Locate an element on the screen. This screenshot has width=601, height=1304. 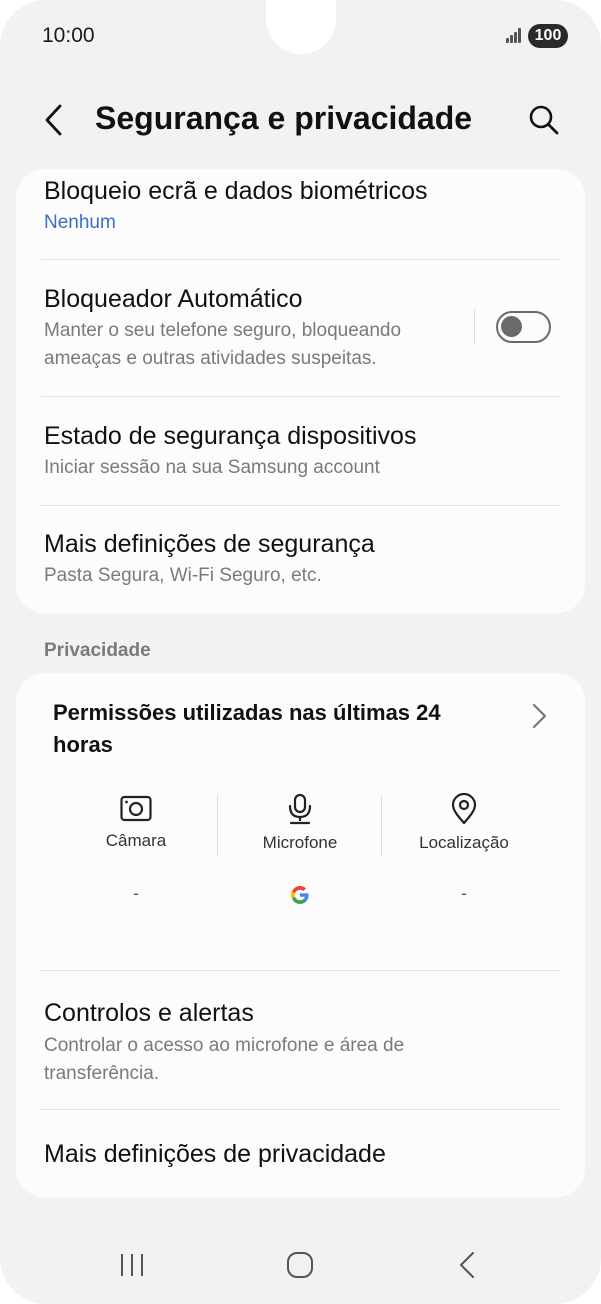
microphone-permission: Microfone is located at coordinates (300, 828).